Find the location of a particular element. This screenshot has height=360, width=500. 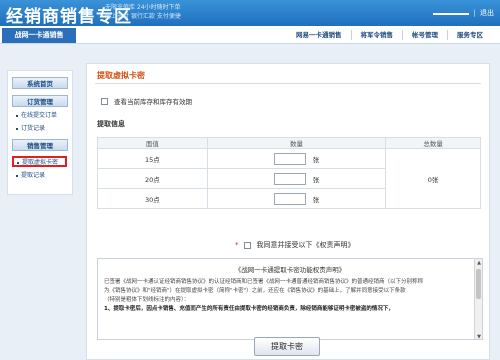

top-nav: 战网一卡通销售 网易一卡通销售 将军令销售 帐号管理 服务专区 is located at coordinates (250, 35).